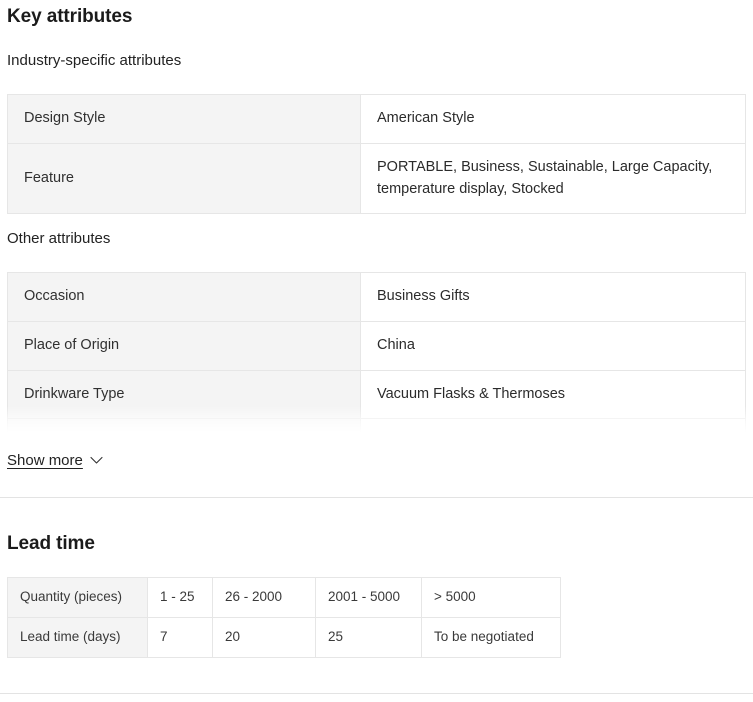 The width and height of the screenshot is (753, 702). I want to click on attribute-name: Feature, so click(184, 178).